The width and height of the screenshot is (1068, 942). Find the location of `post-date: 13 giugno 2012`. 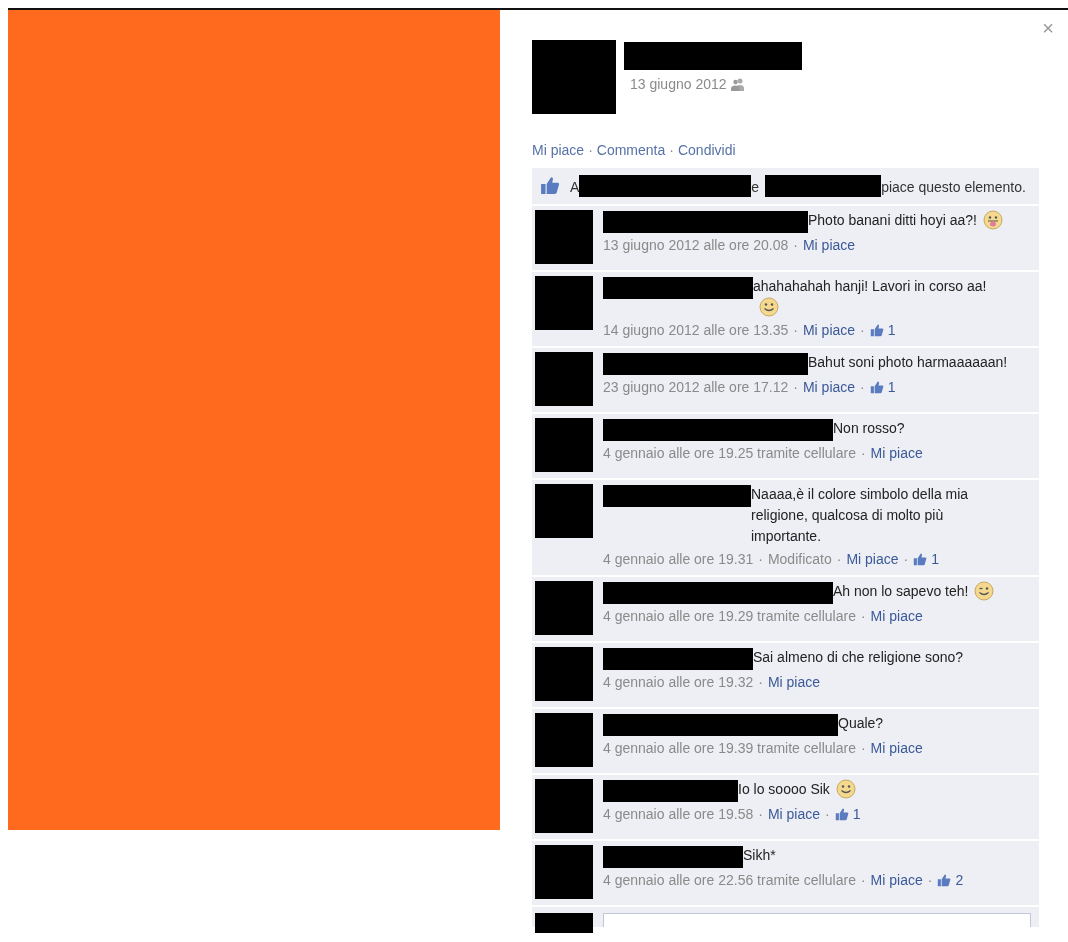

post-date: 13 giugno 2012 is located at coordinates (678, 84).